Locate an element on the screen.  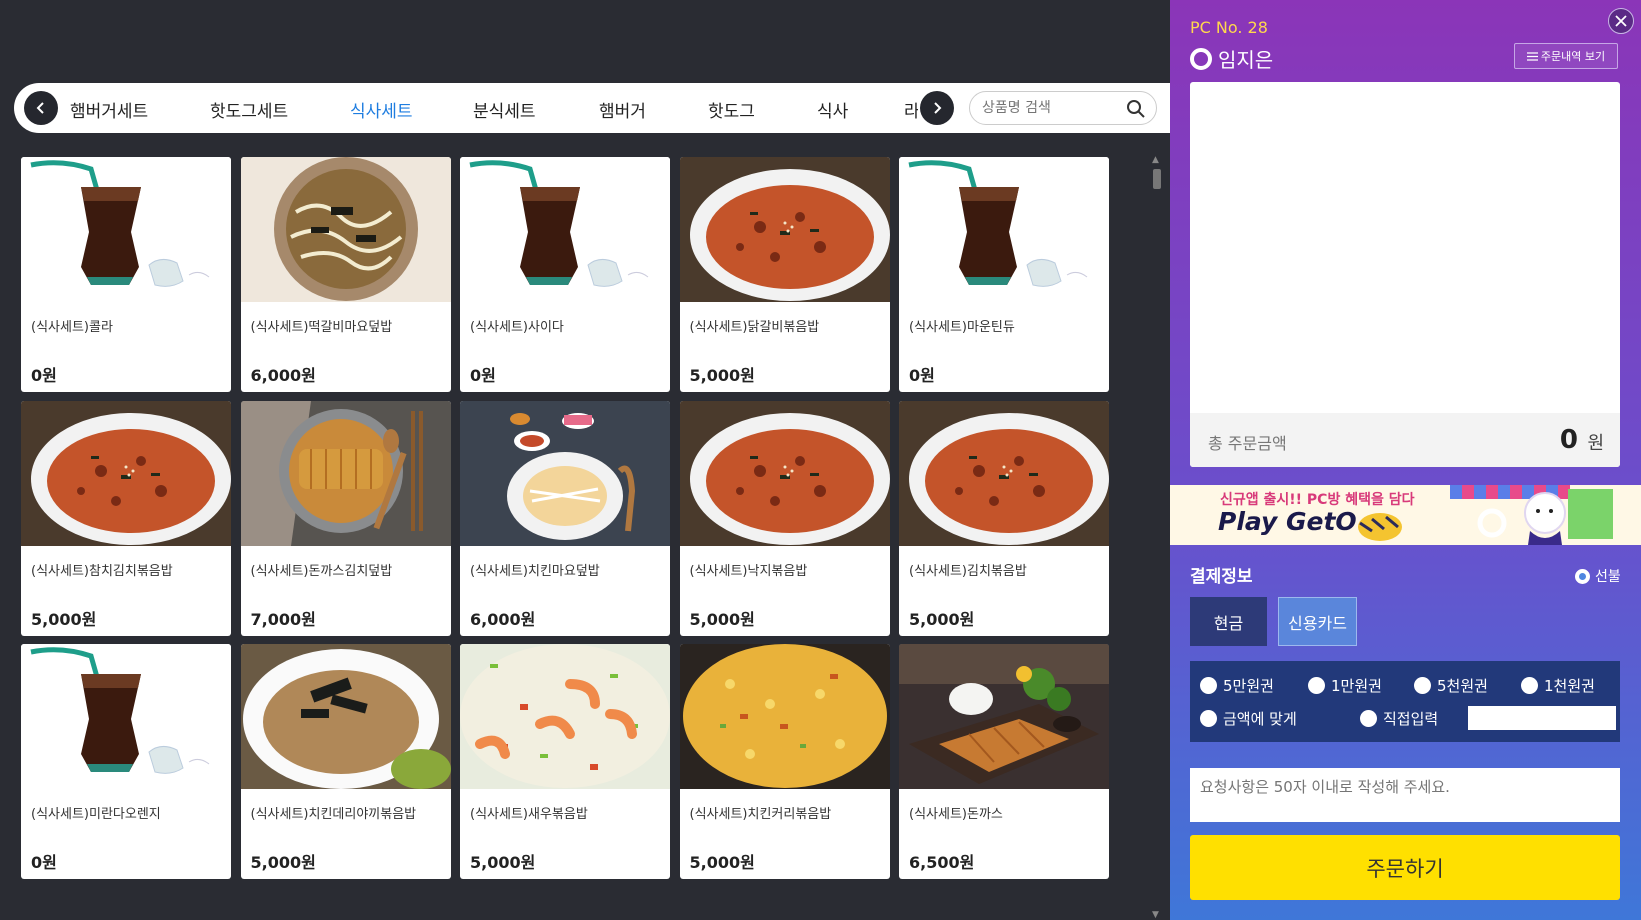
cash-option-10000: 1만원권 is located at coordinates (1345, 685).